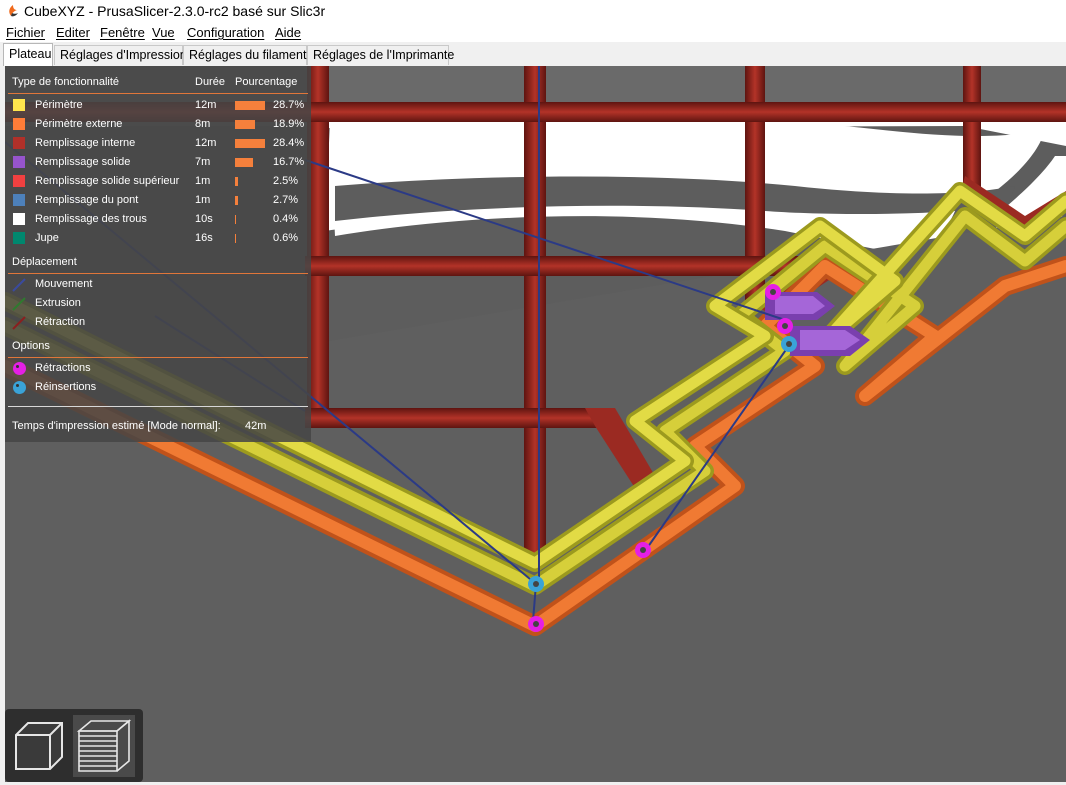  Describe the element at coordinates (85, 143) in the screenshot. I see `feature-name: Remplissage interne` at that location.